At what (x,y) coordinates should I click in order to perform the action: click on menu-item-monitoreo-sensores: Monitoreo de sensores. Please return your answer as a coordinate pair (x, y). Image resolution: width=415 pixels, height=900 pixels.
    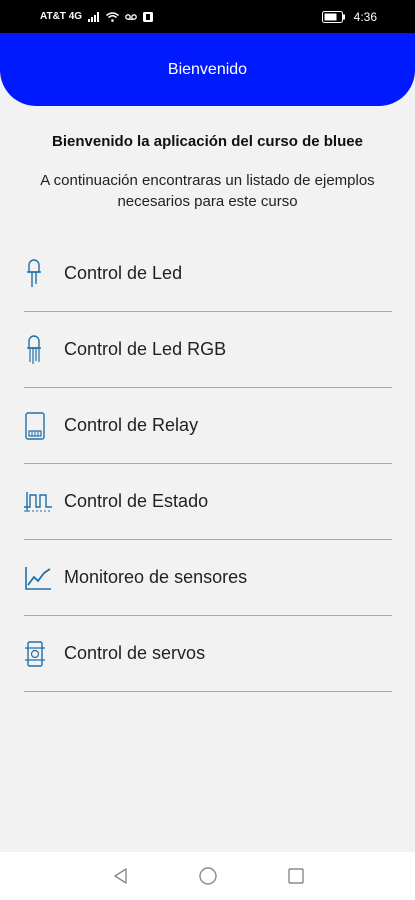
    Looking at the image, I should click on (208, 578).